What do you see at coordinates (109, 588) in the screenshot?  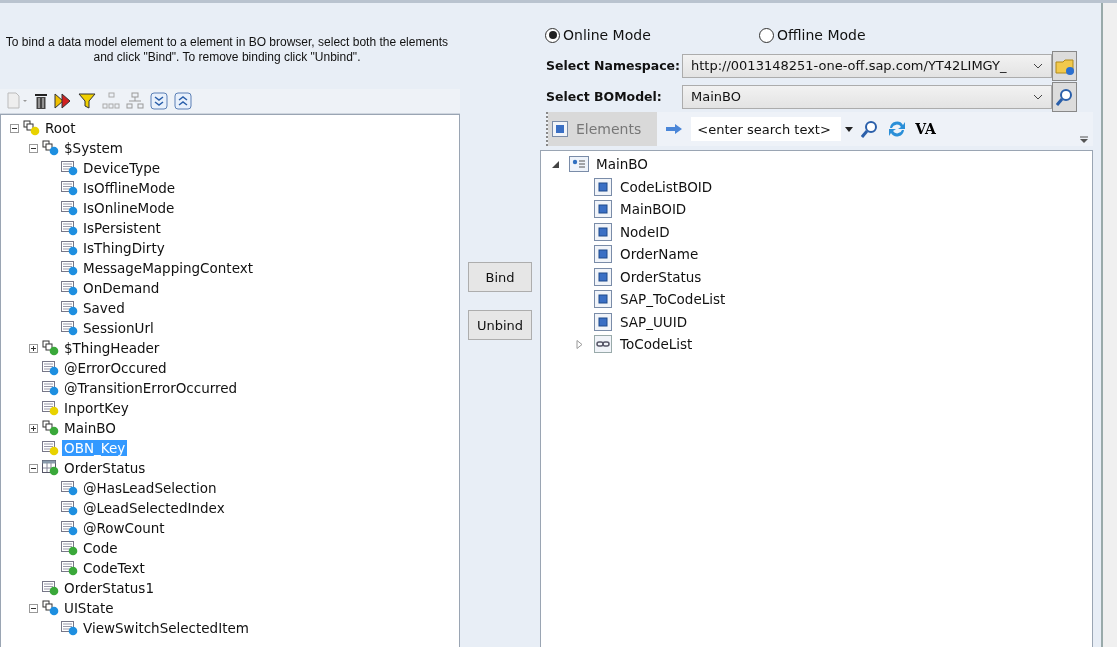 I see `tree-item-label: OrderStatus1` at bounding box center [109, 588].